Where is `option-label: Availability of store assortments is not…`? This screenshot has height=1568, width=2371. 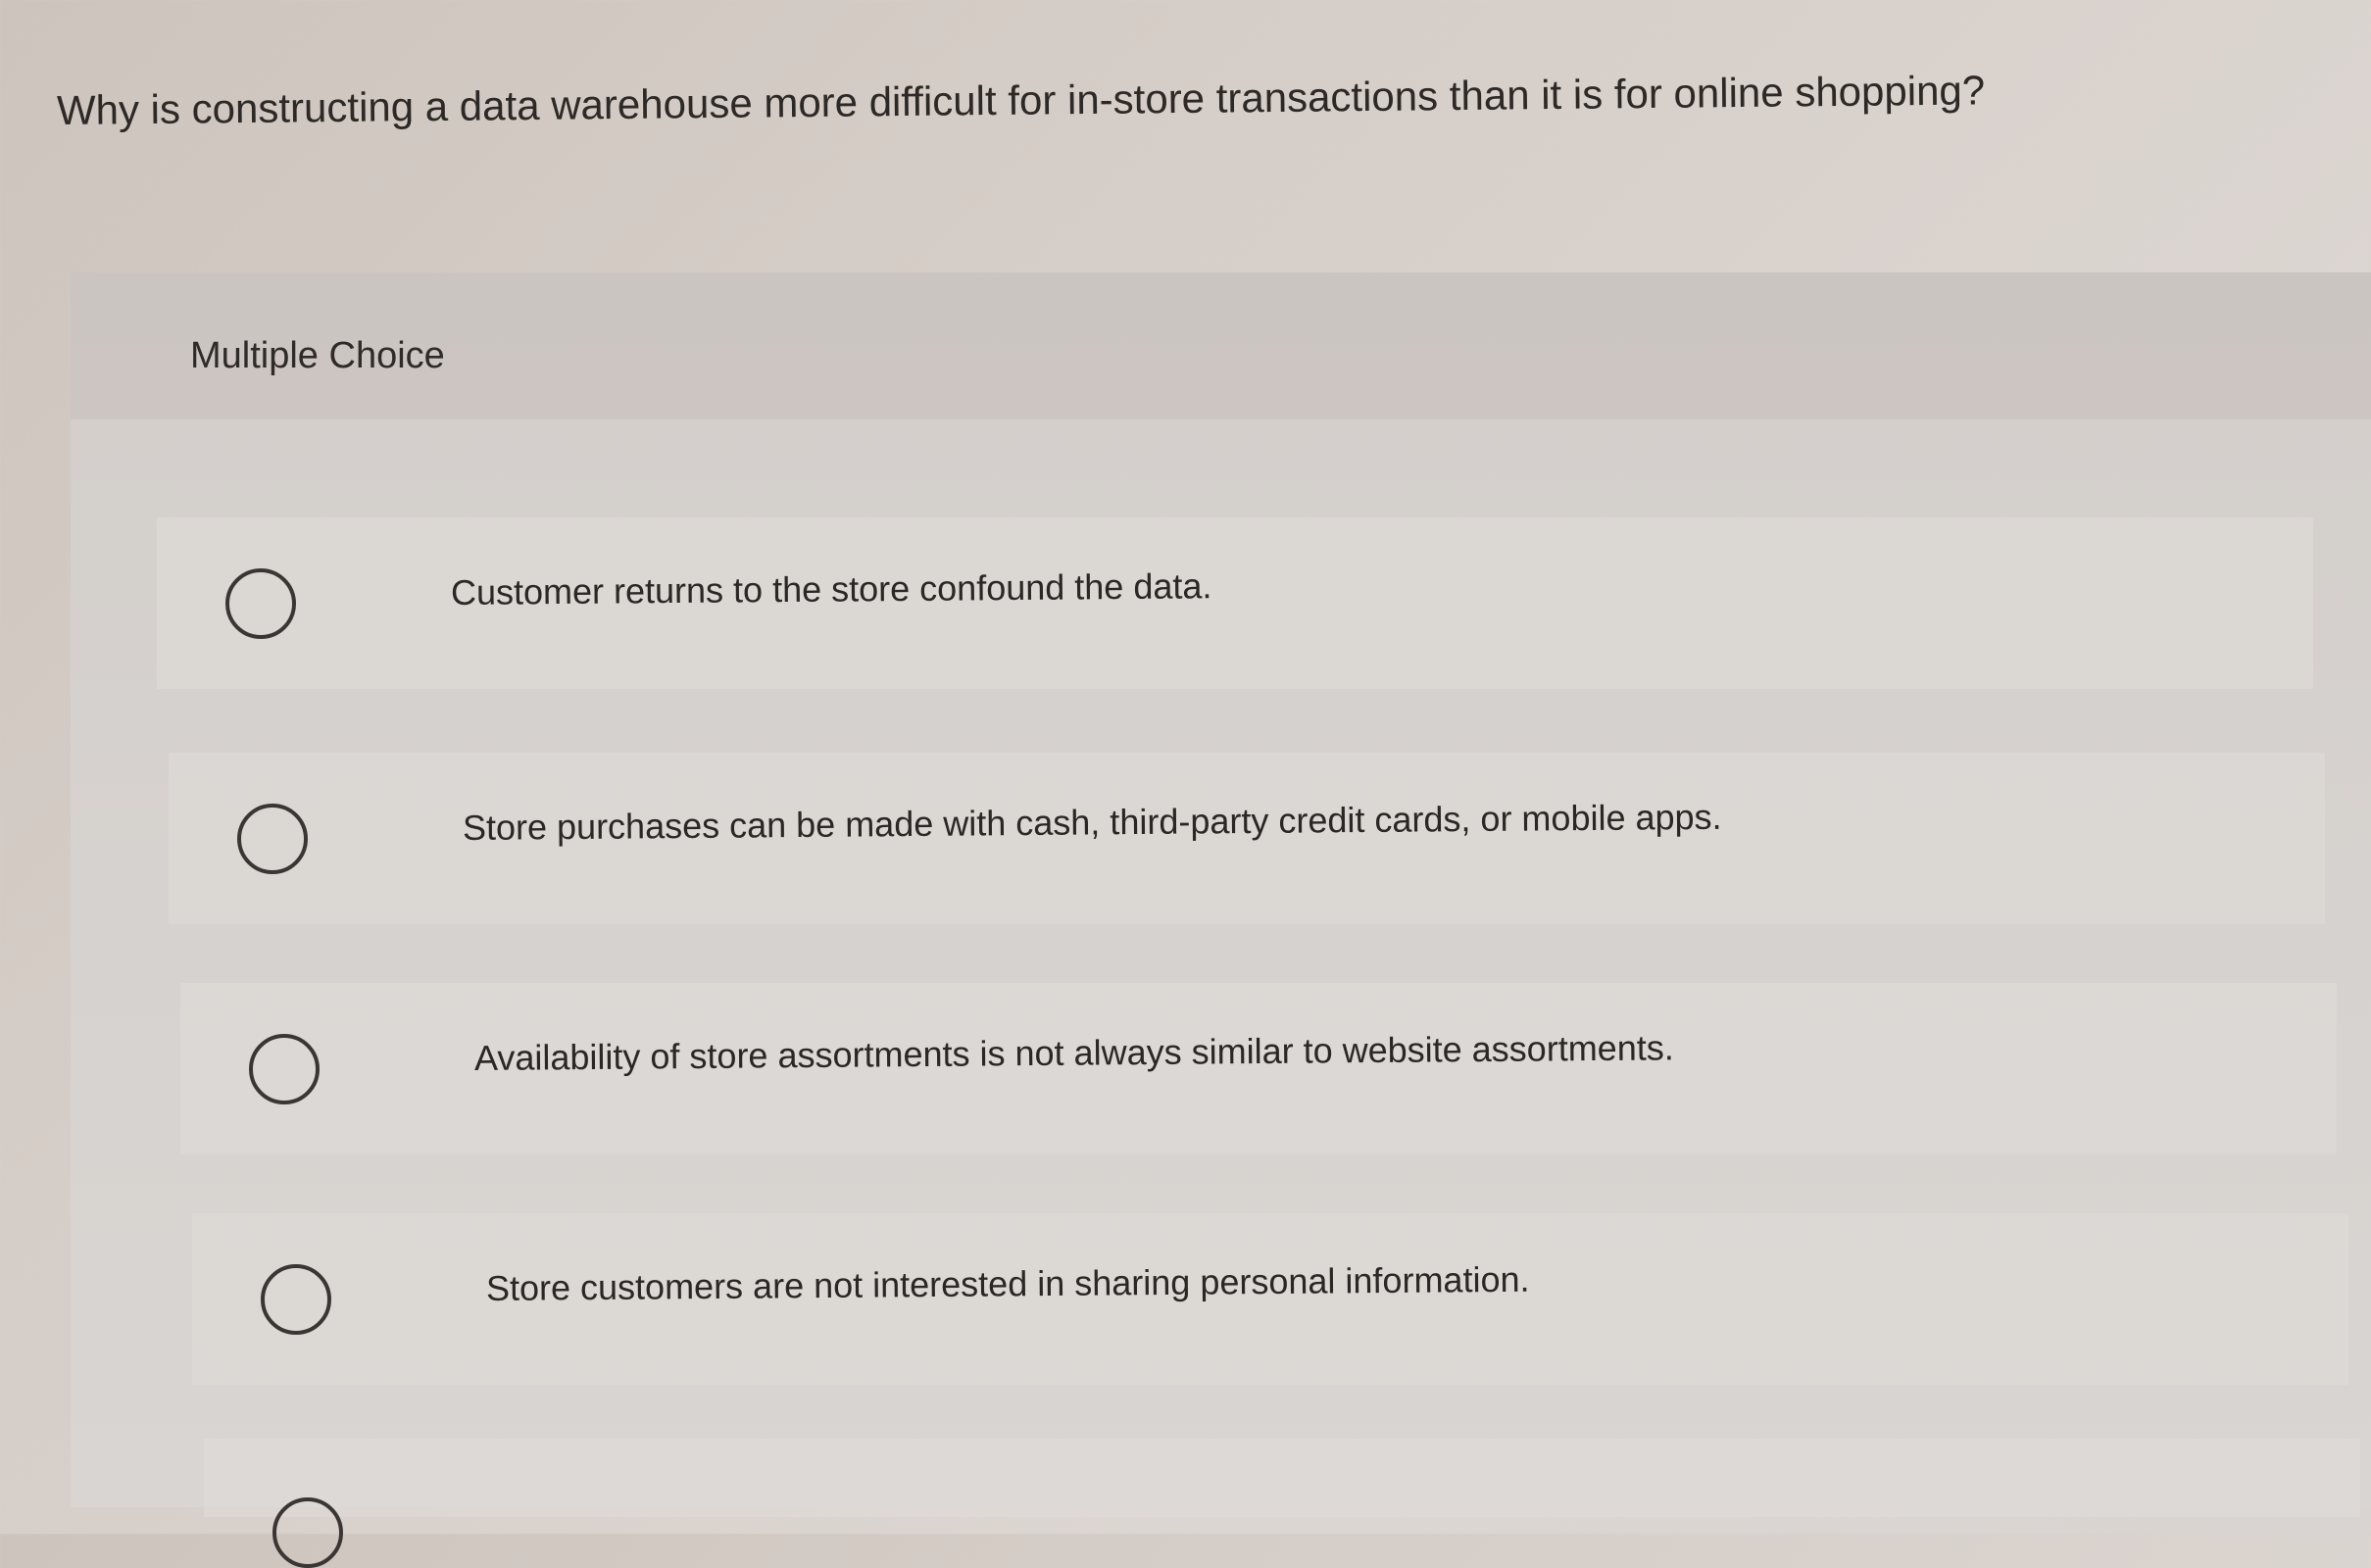
option-label: Availability of store assortments is not… is located at coordinates (1073, 1052).